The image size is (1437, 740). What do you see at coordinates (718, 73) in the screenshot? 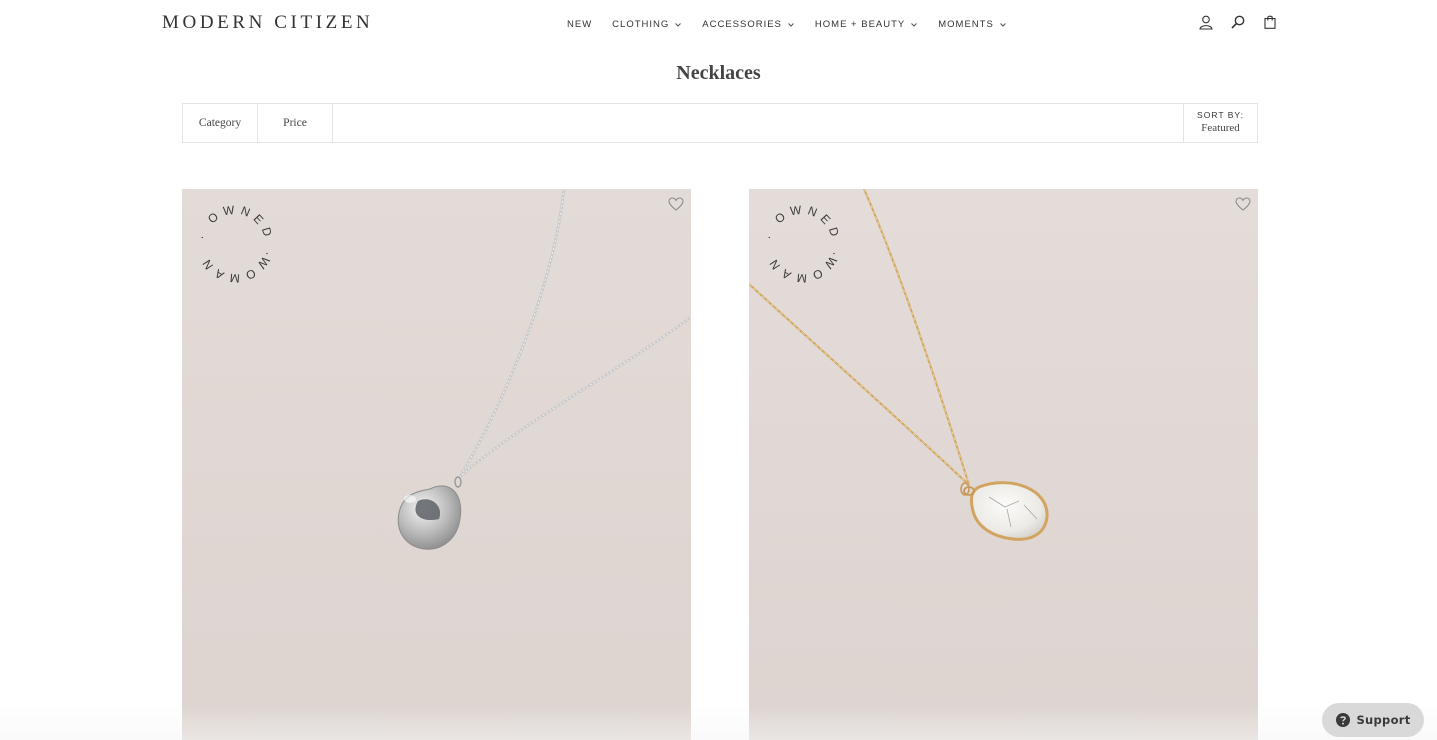
I see `page-title: Necklaces` at bounding box center [718, 73].